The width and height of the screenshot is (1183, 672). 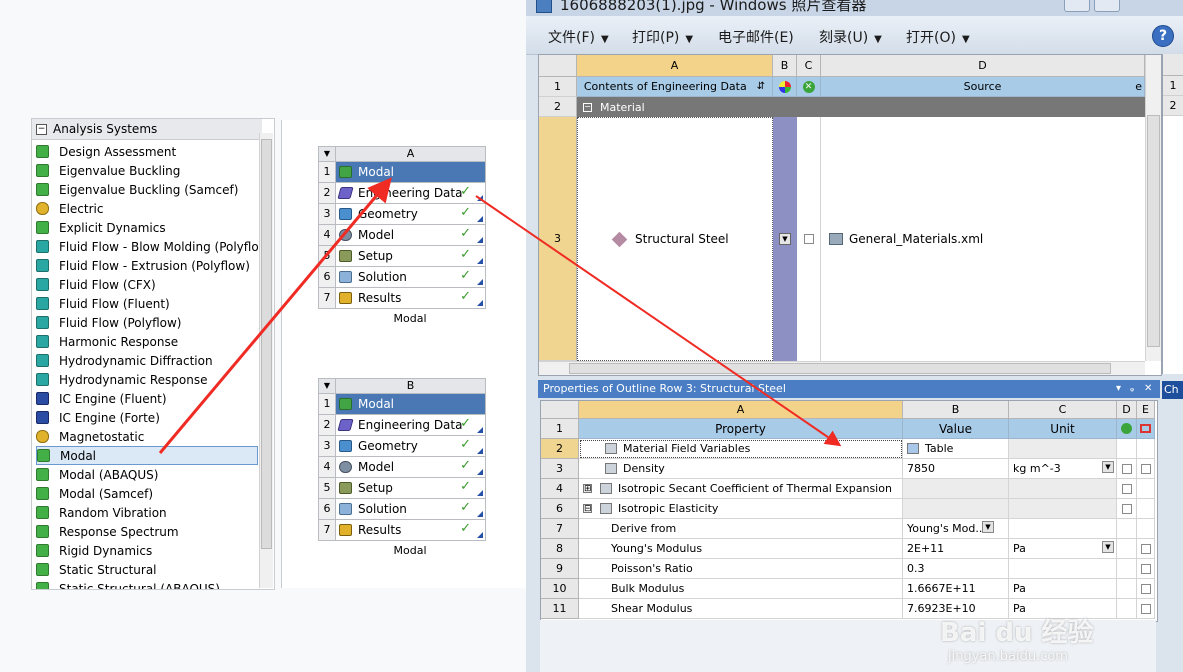 What do you see at coordinates (147, 474) in the screenshot?
I see `toolbox-item: Modal (ABAQUS)` at bounding box center [147, 474].